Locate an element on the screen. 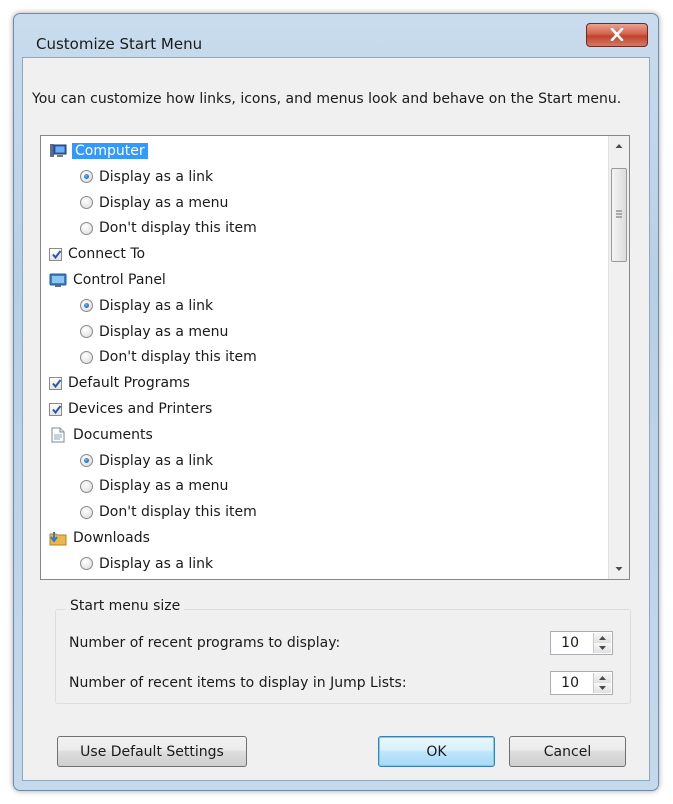 This screenshot has height=804, width=673. list-item-label: Documents is located at coordinates (113, 434).